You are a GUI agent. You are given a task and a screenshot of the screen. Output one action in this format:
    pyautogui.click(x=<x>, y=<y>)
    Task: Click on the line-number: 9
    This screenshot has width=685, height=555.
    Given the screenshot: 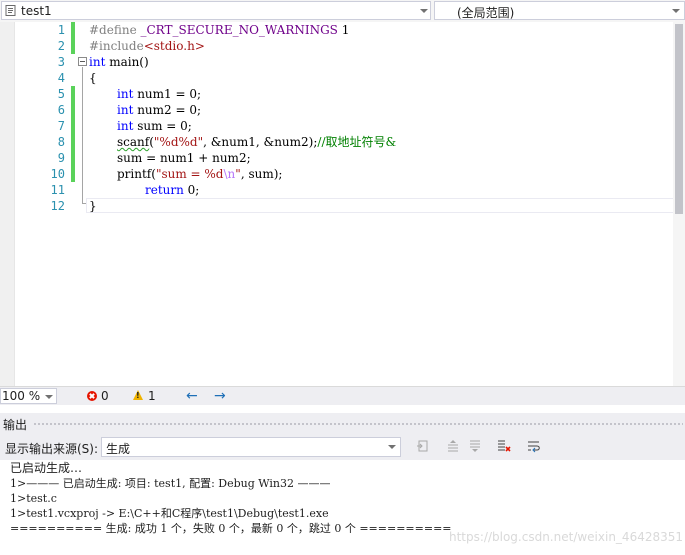 What is the action you would take?
    pyautogui.click(x=61, y=158)
    